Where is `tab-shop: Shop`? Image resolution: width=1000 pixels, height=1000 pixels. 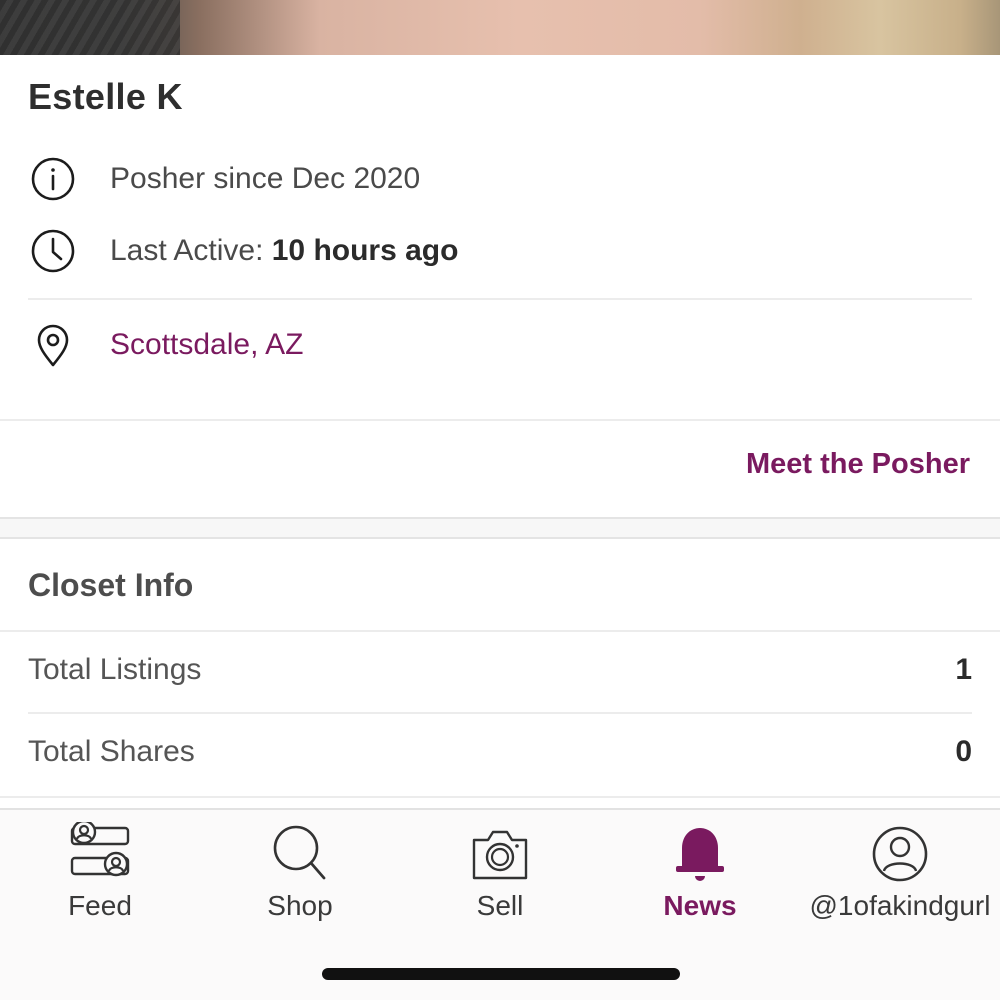 tab-shop: Shop is located at coordinates (300, 872).